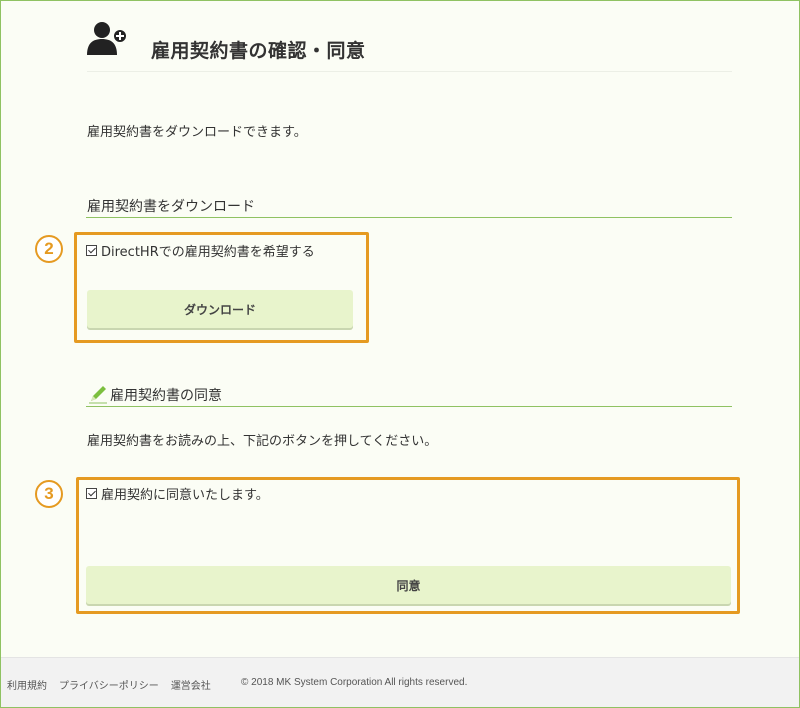  Describe the element at coordinates (98, 395) in the screenshot. I see `pencil-icon` at that location.